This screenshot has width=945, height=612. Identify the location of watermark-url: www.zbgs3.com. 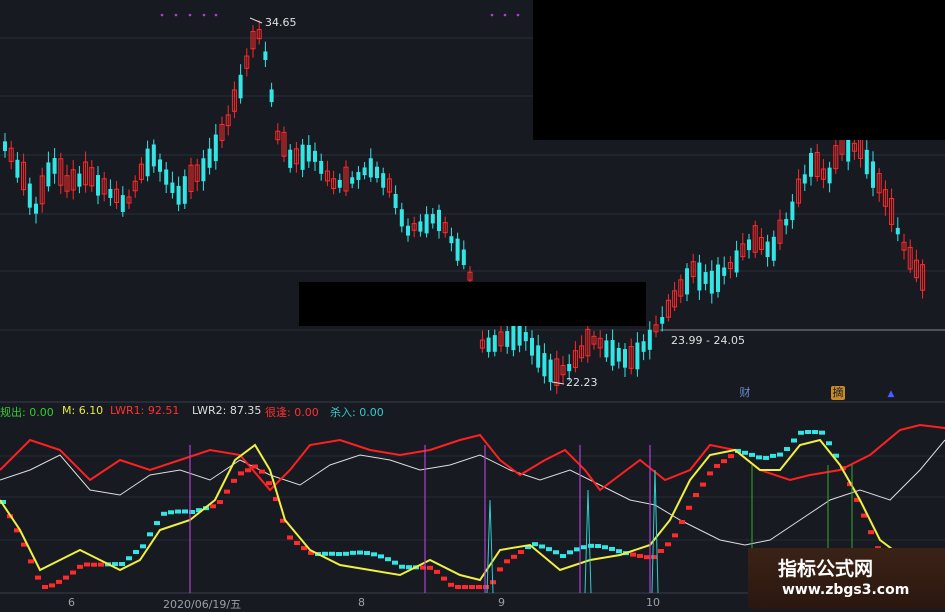
(846, 590).